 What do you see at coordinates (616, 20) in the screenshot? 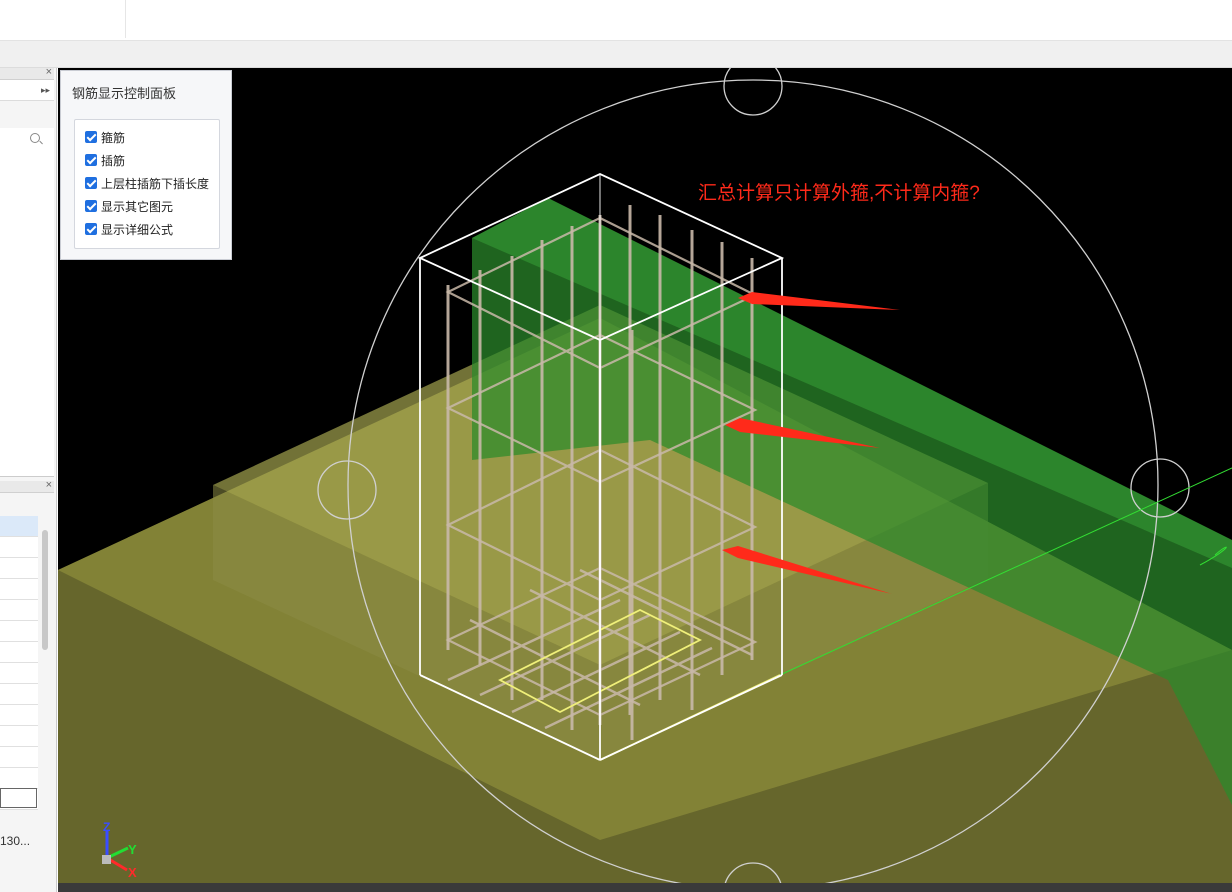
I see `title-bar` at bounding box center [616, 20].